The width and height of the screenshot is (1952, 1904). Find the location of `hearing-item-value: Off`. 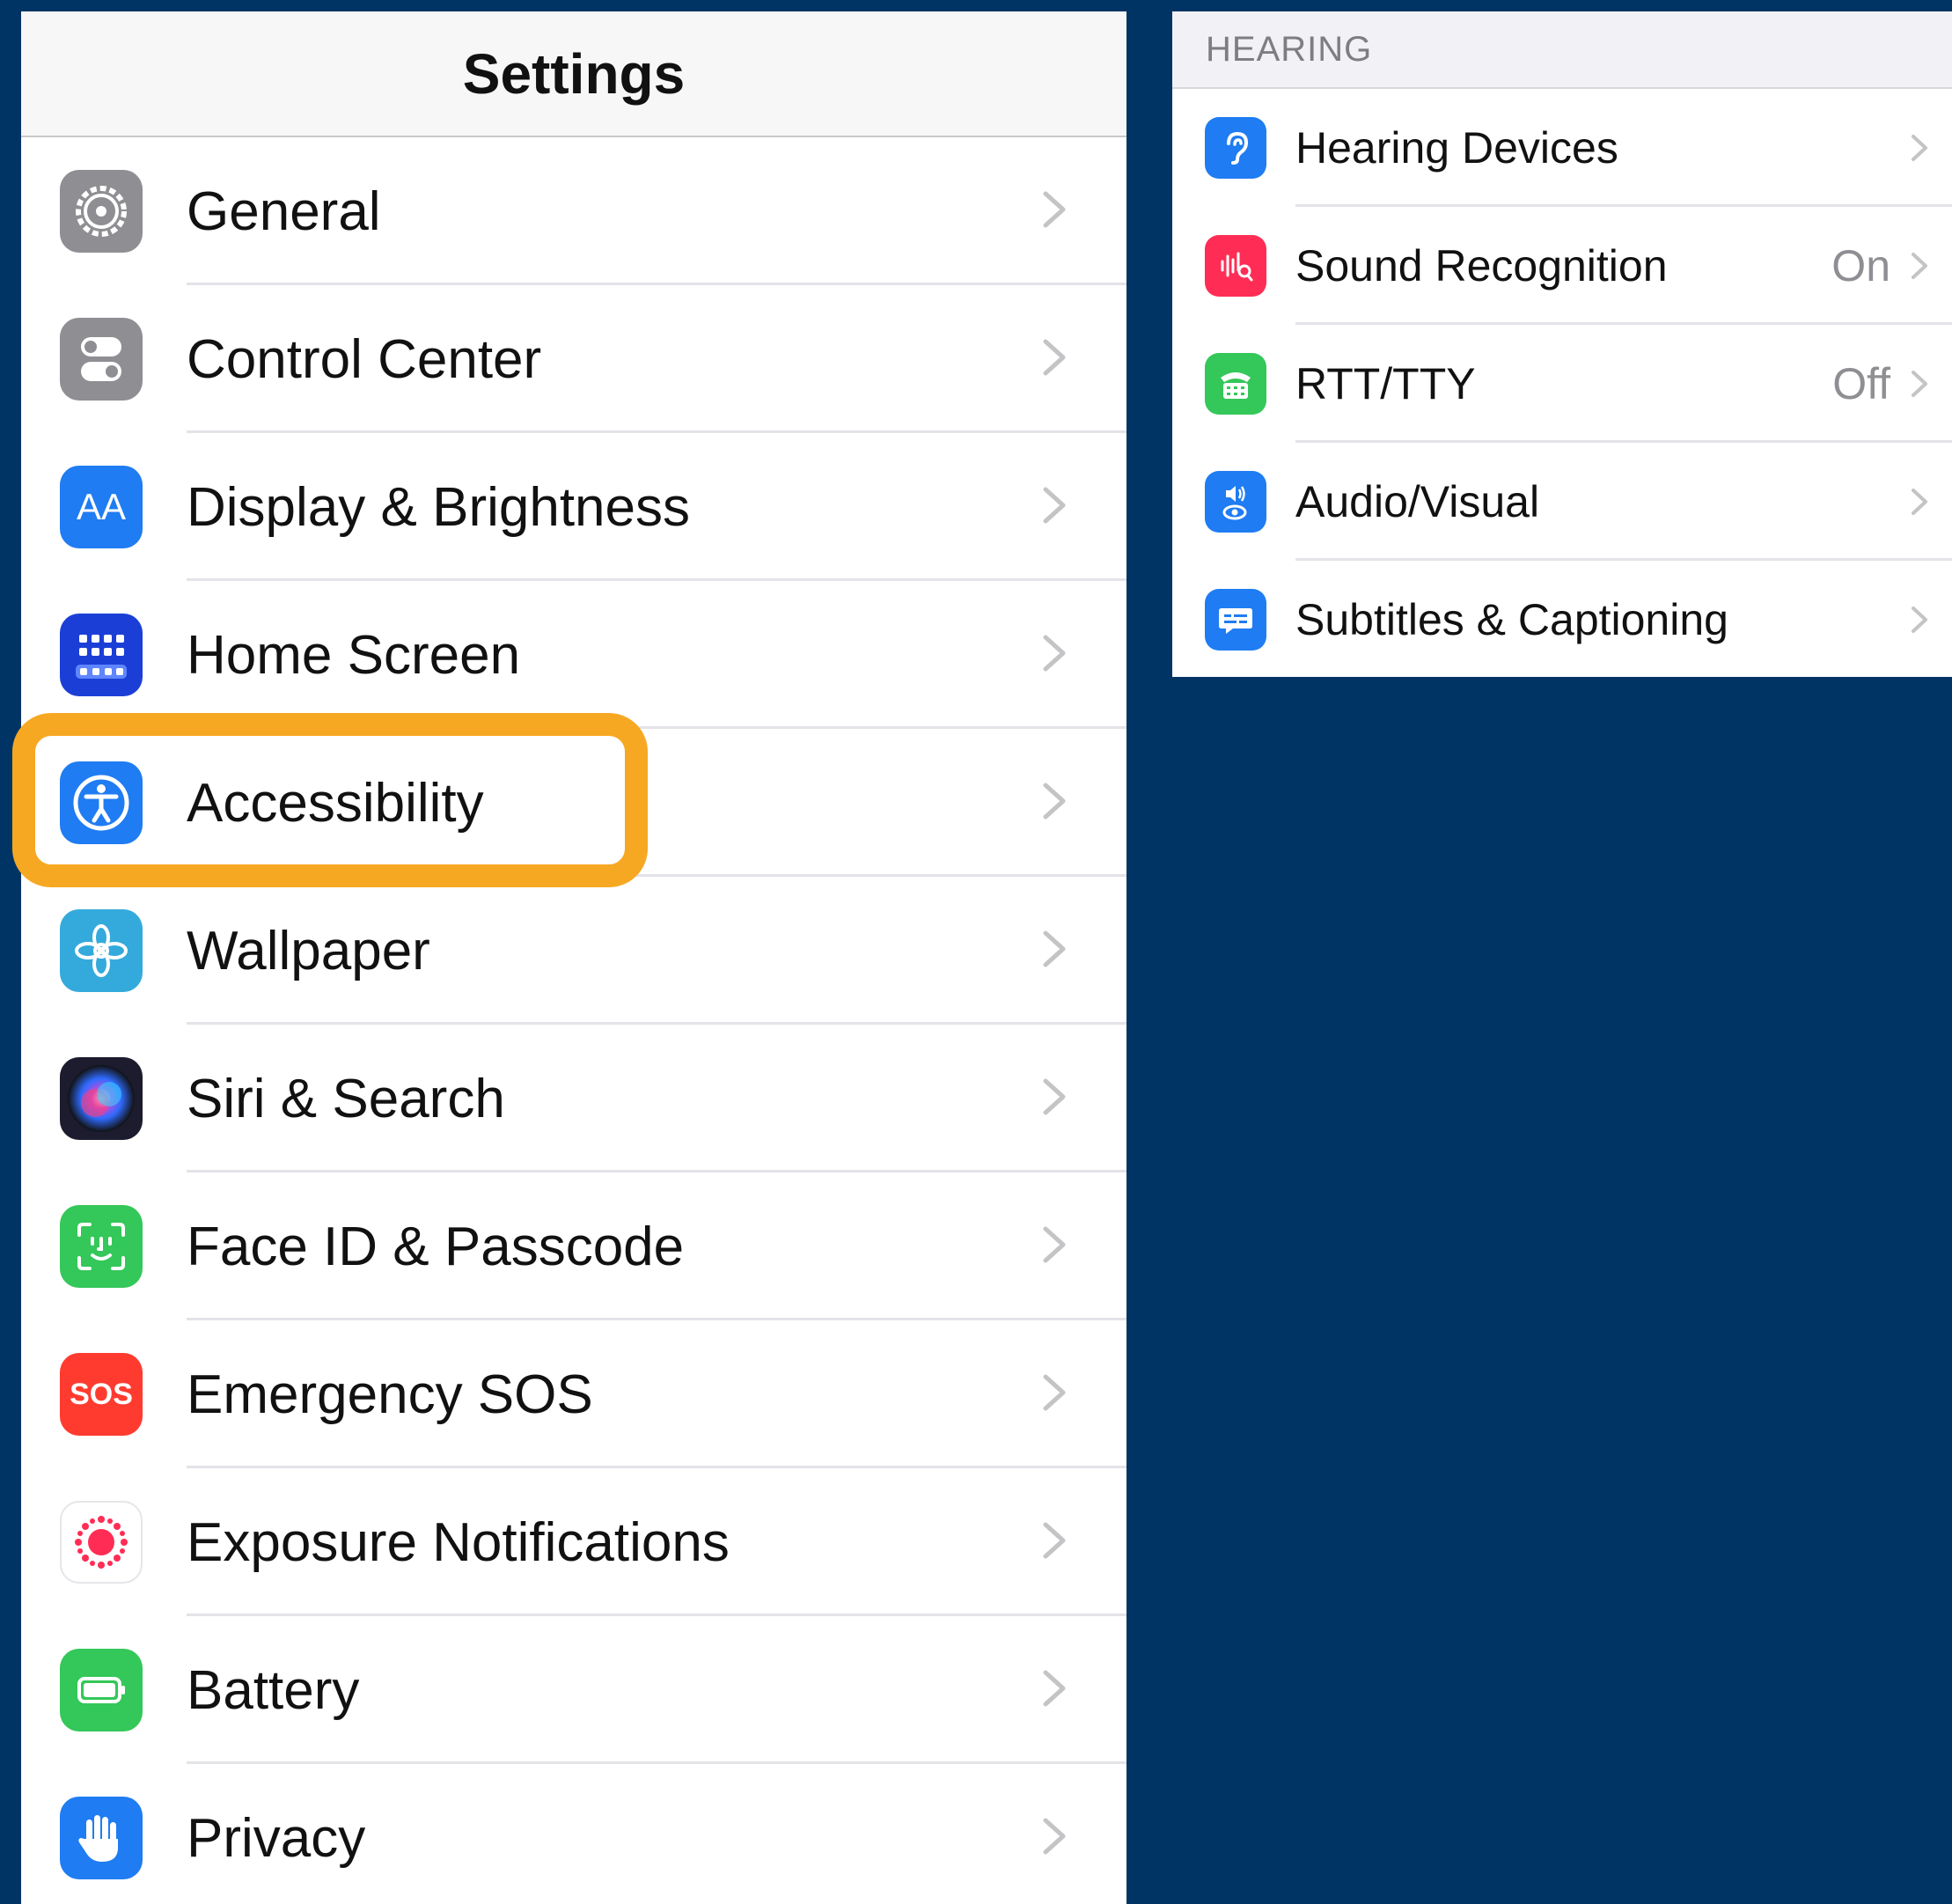

hearing-item-value: Off is located at coordinates (1861, 383).